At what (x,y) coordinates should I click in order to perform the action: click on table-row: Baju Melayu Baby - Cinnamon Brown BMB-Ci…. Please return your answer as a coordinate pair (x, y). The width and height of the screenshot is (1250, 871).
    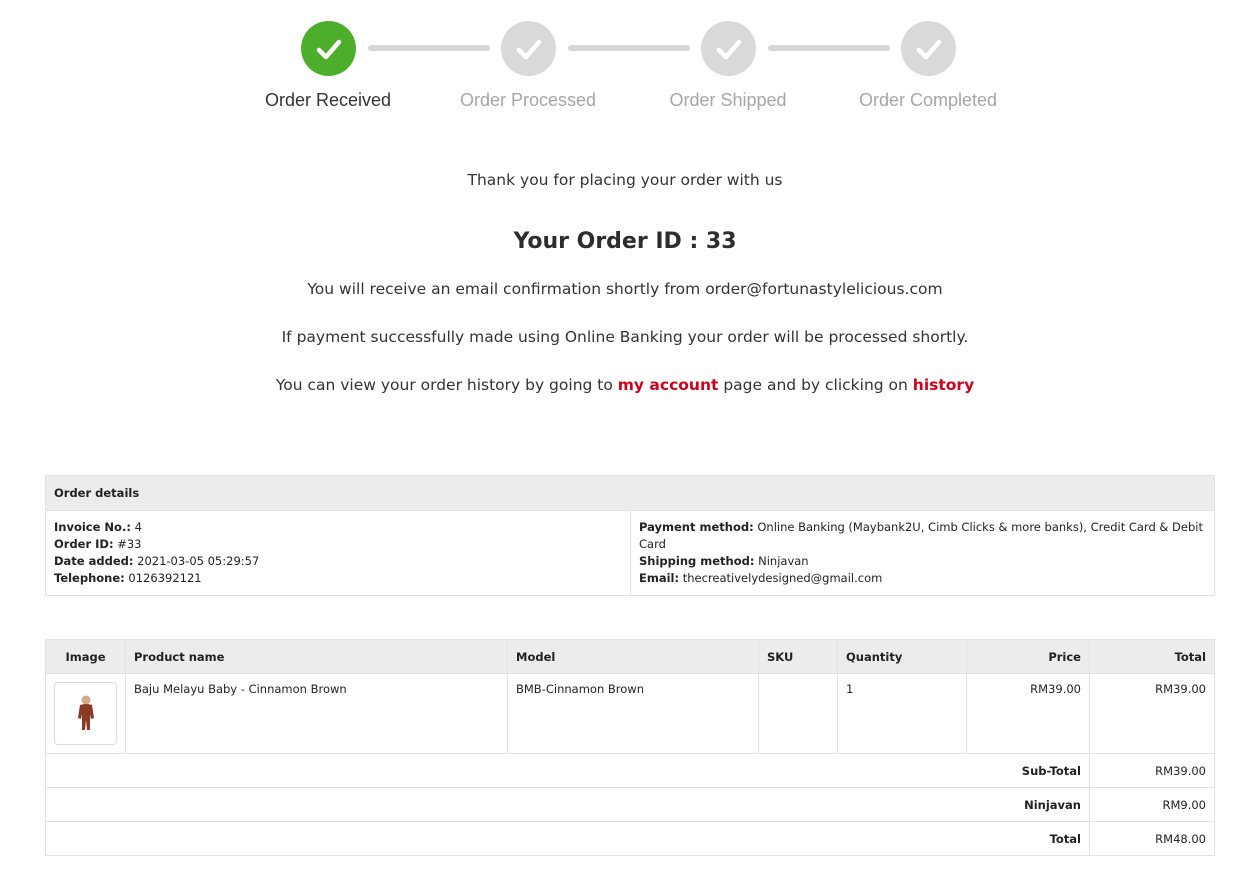
    Looking at the image, I should click on (630, 713).